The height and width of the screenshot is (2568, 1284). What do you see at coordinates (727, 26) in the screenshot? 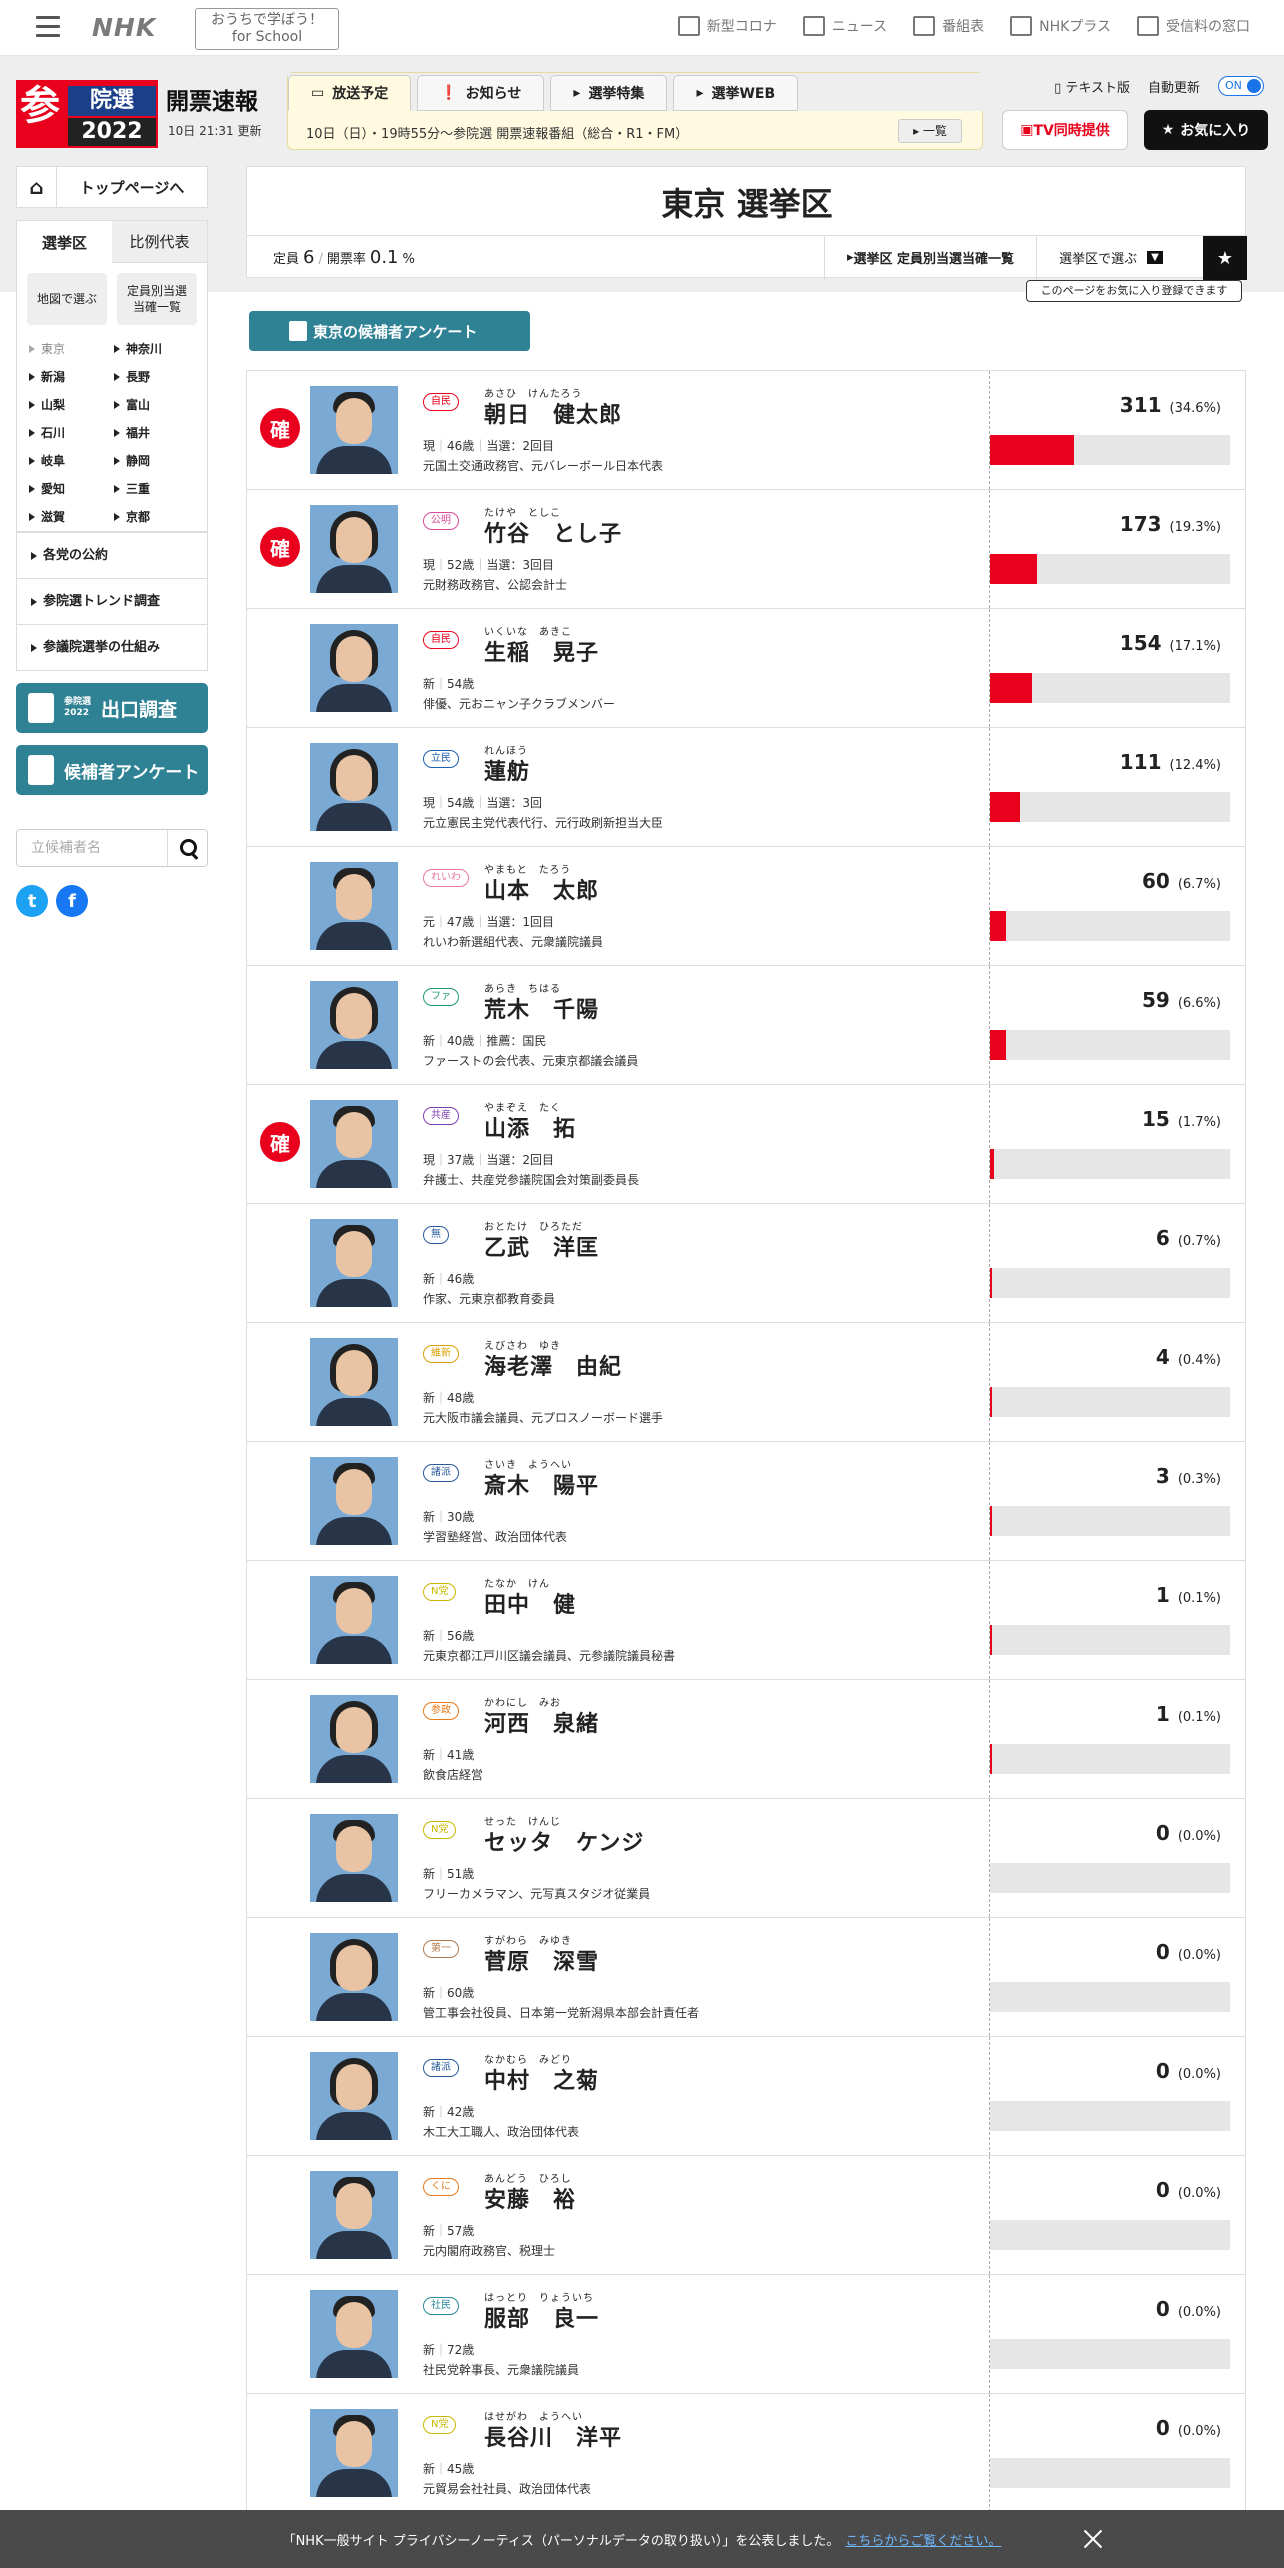
I see `nav-covid: 新型コロナ` at bounding box center [727, 26].